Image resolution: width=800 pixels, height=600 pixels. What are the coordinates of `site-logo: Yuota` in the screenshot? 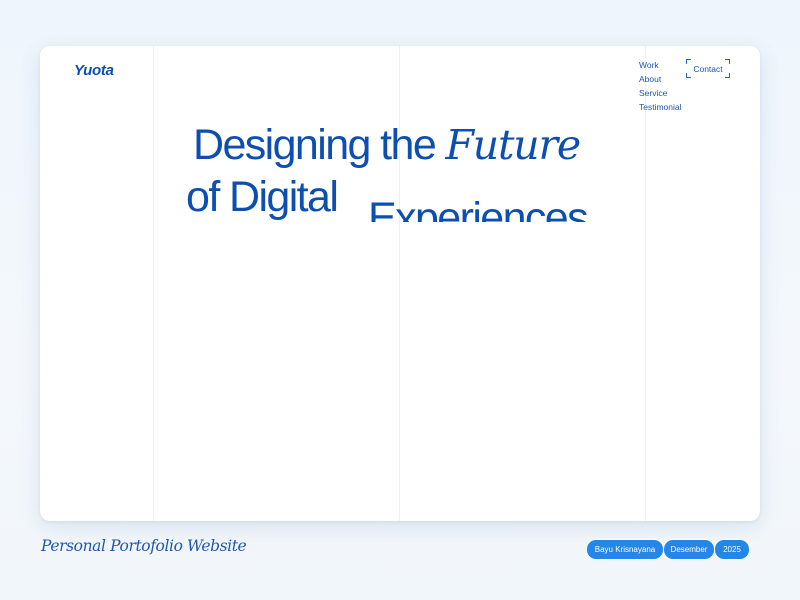 It's located at (94, 70).